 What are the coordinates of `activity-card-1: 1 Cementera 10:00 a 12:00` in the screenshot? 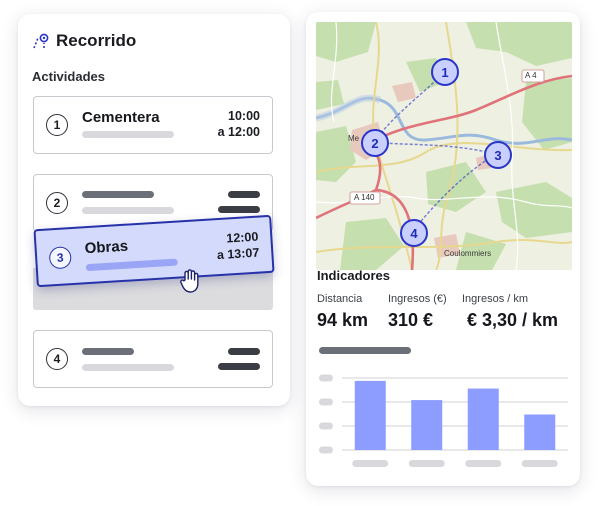 It's located at (153, 125).